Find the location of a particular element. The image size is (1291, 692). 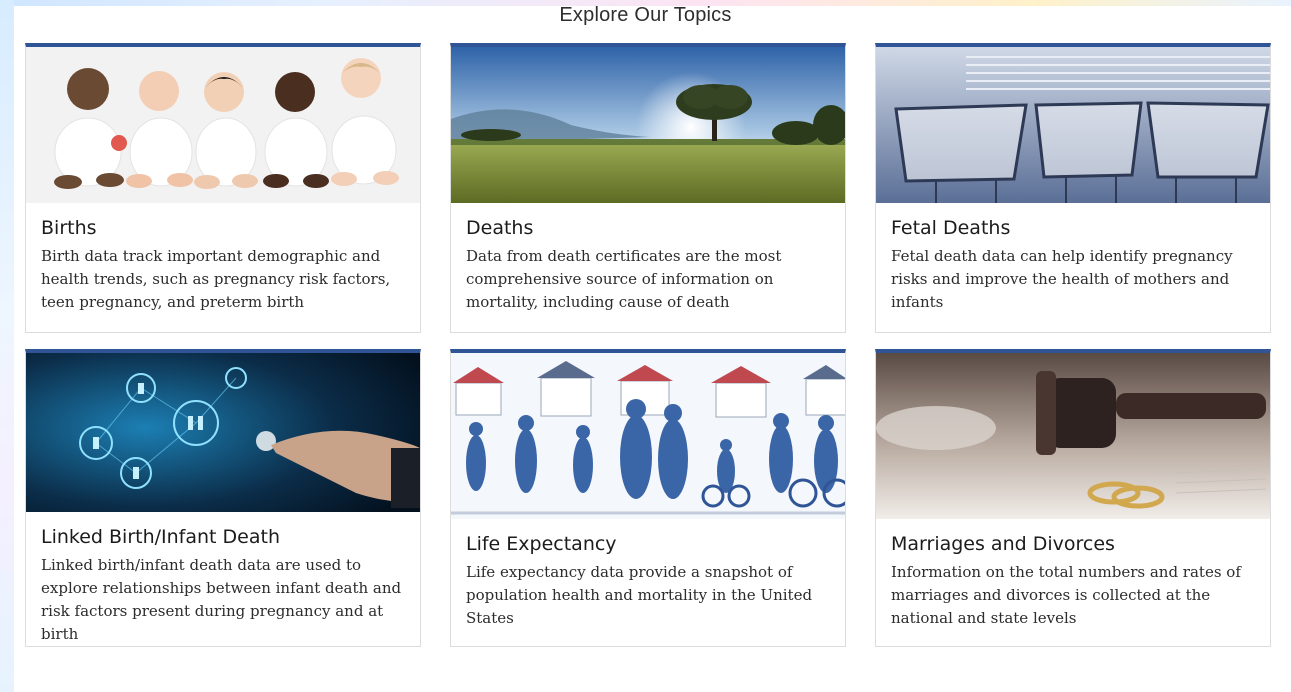

meadow-tree-photo-illustration is located at coordinates (648, 125).